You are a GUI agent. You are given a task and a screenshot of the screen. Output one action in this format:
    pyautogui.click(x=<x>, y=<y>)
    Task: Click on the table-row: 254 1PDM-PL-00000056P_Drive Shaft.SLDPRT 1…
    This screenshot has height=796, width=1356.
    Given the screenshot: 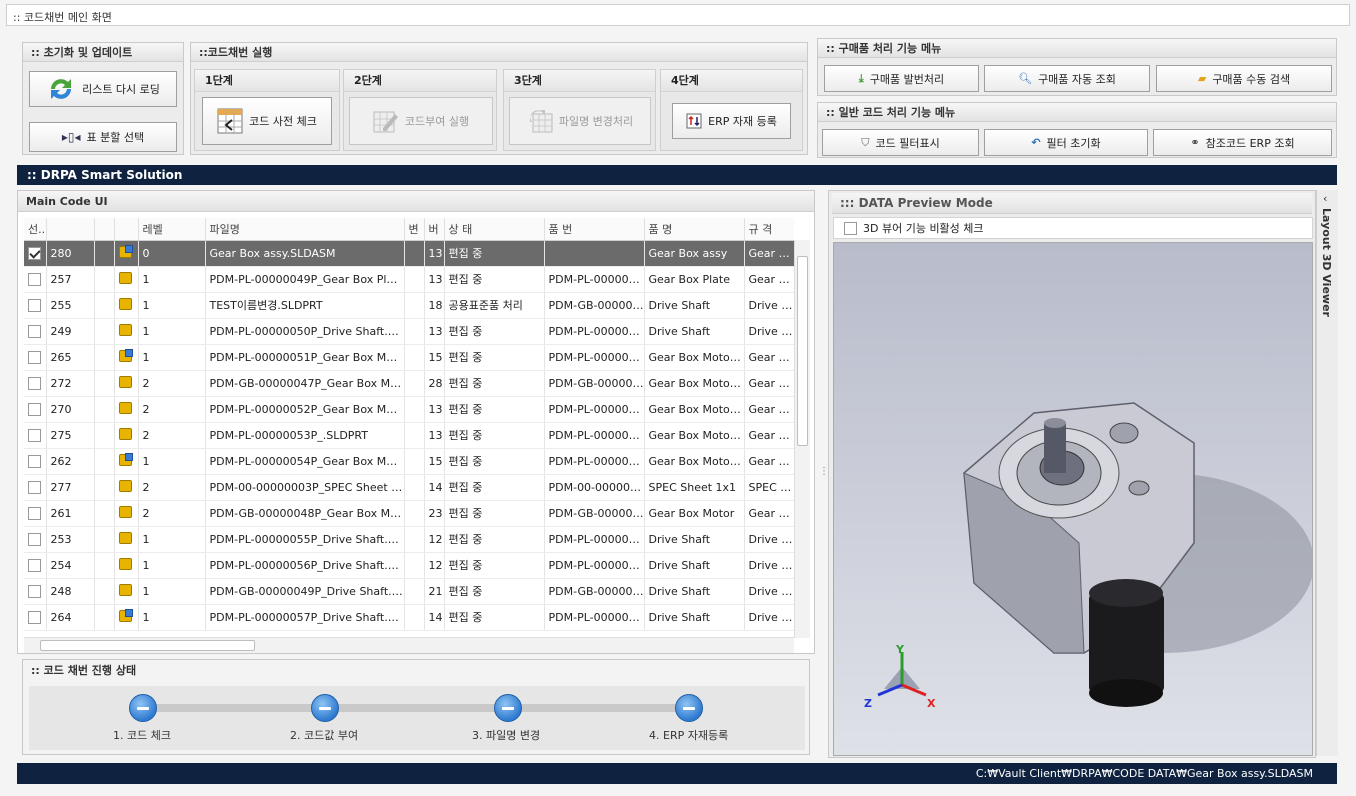 What is the action you would take?
    pyautogui.click(x=409, y=565)
    